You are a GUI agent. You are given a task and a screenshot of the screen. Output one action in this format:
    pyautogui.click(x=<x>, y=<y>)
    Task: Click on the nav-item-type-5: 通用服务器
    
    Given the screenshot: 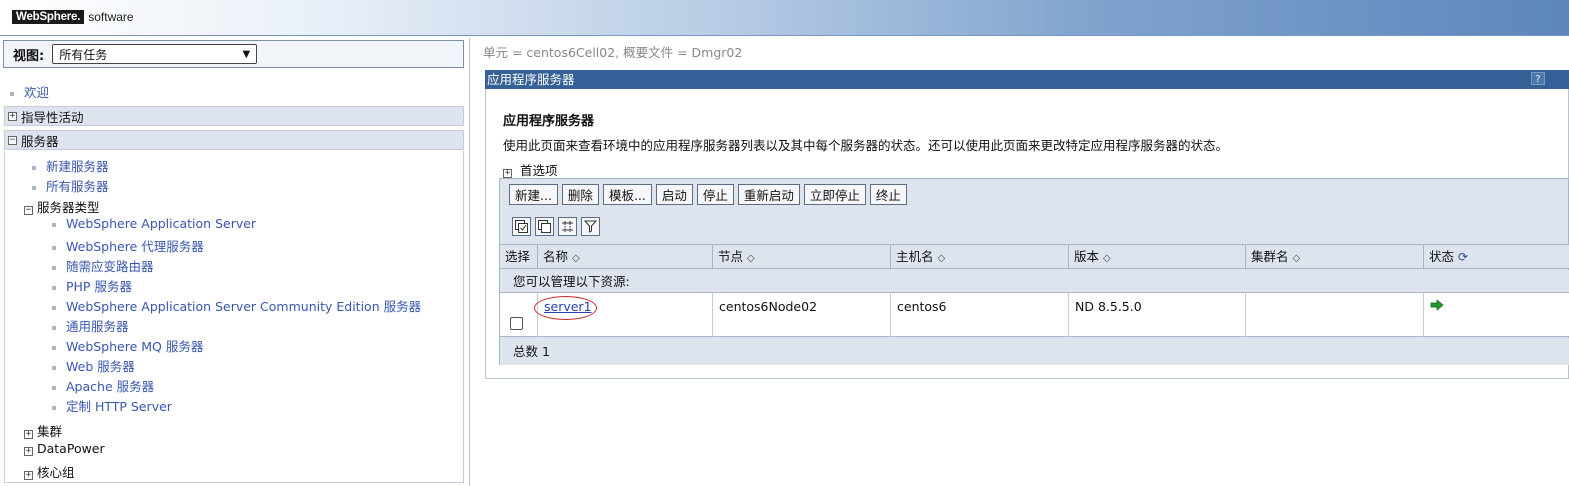 What is the action you would take?
    pyautogui.click(x=90, y=325)
    